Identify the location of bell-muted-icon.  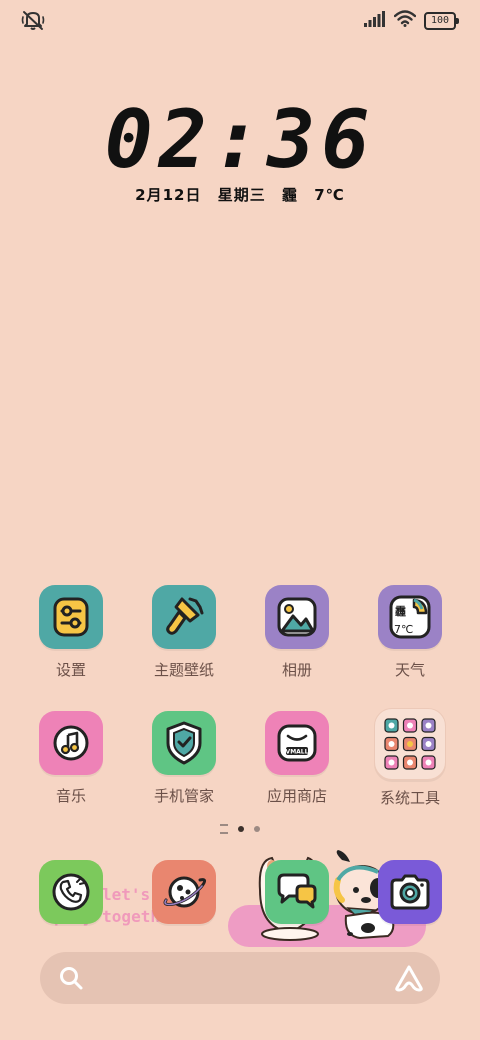
(33, 20).